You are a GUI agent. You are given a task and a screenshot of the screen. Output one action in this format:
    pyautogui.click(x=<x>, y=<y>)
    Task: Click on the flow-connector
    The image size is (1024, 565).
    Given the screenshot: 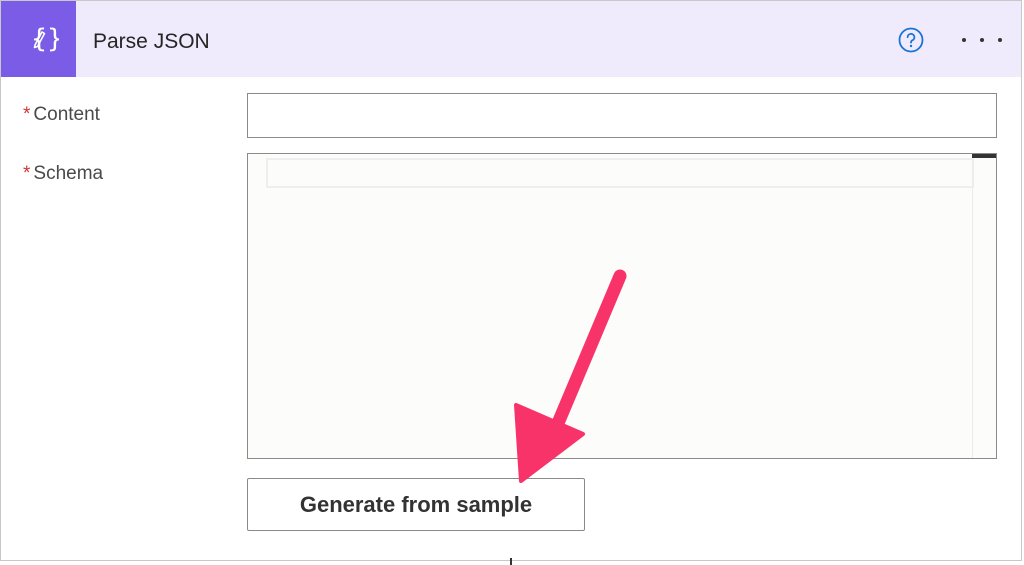 What is the action you would take?
    pyautogui.click(x=511, y=561)
    